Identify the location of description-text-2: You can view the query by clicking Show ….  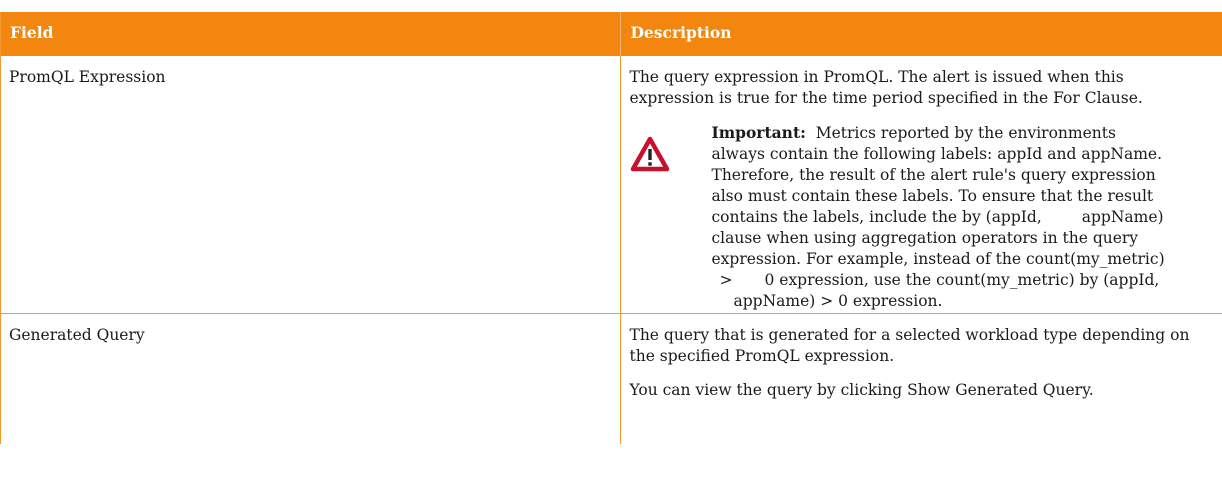
(861, 390).